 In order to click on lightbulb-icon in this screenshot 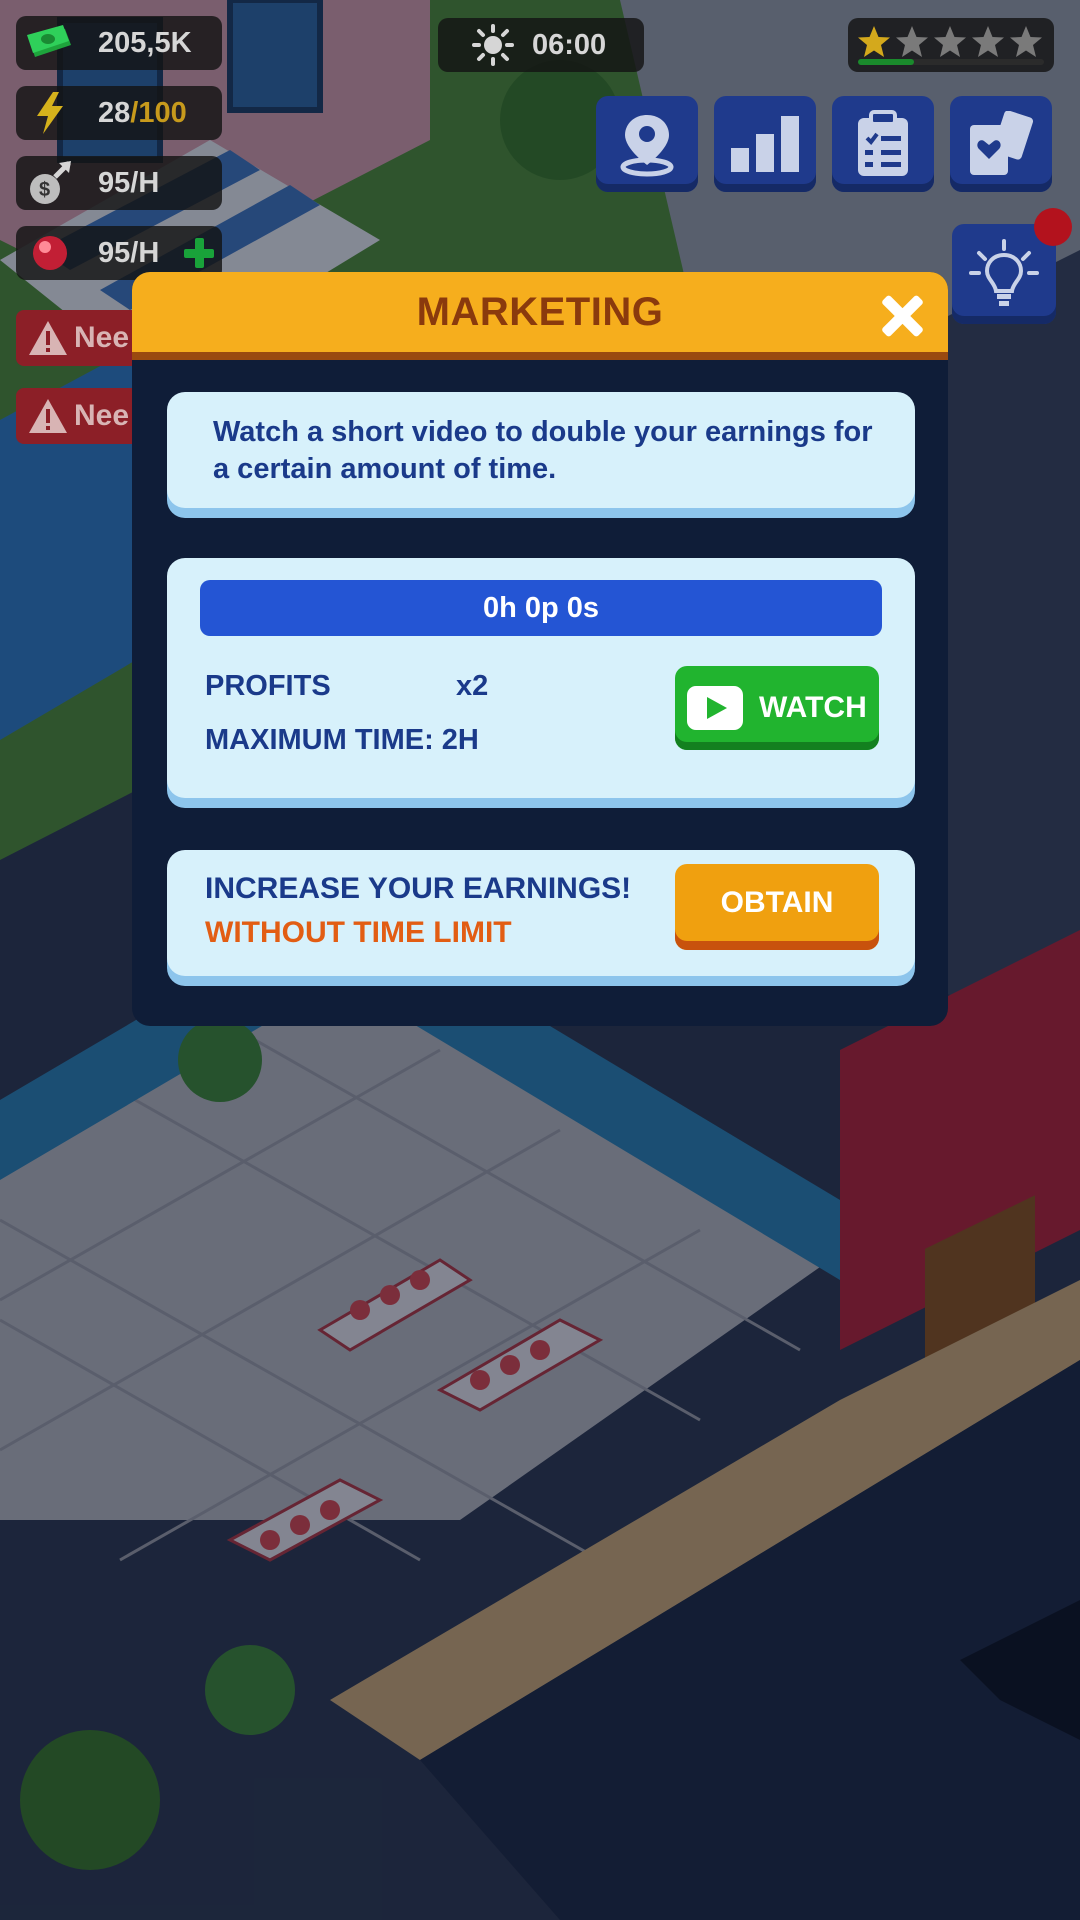, I will do `click(1004, 272)`.